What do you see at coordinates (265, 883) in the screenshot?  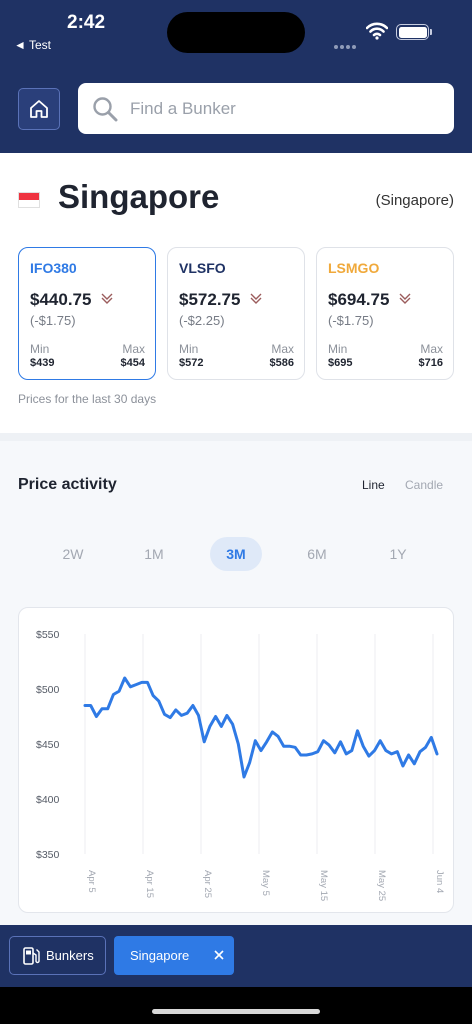 I see `x-tick-label: May 5` at bounding box center [265, 883].